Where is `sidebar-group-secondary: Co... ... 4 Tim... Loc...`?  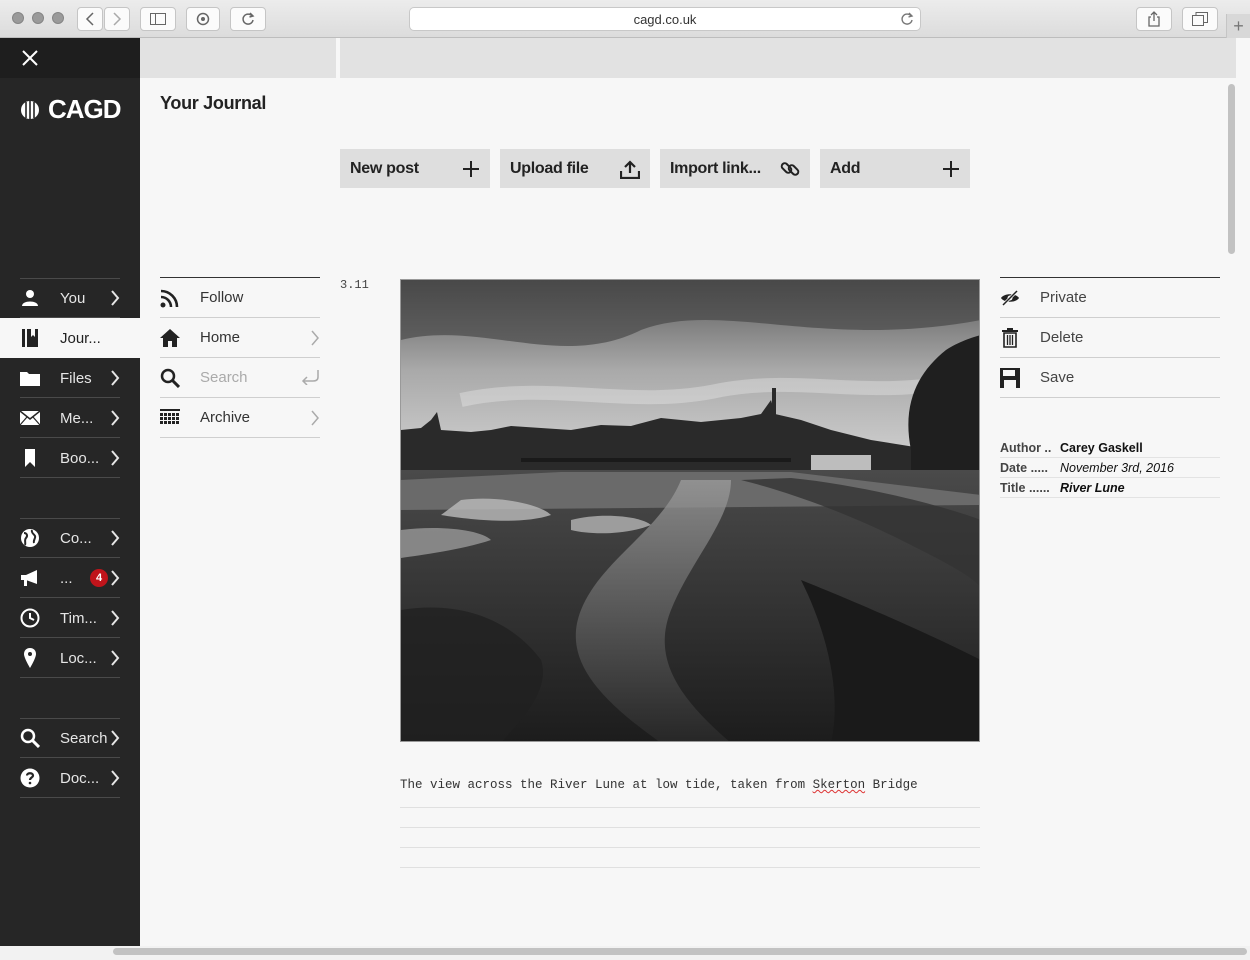 sidebar-group-secondary: Co... ... 4 Tim... Loc... is located at coordinates (70, 598).